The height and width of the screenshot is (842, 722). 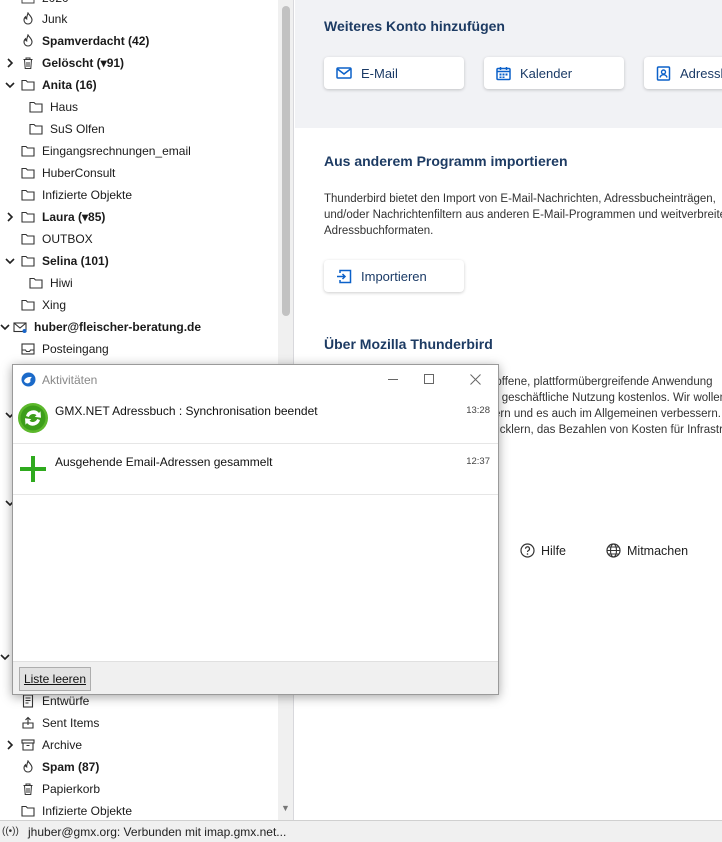 I want to click on folder-label: Entwürfe, so click(x=66, y=701).